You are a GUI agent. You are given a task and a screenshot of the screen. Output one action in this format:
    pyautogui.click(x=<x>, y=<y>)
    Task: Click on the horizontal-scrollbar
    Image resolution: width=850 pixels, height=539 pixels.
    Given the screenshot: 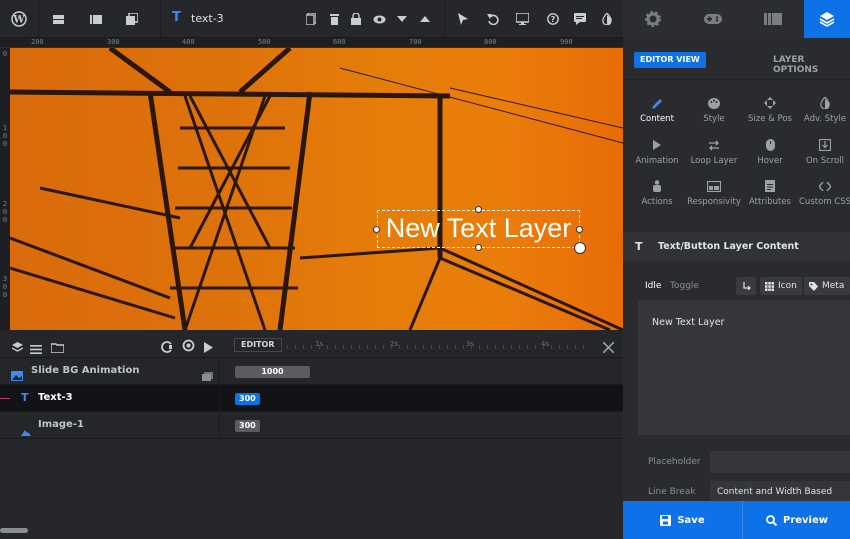 What is the action you would take?
    pyautogui.click(x=14, y=530)
    